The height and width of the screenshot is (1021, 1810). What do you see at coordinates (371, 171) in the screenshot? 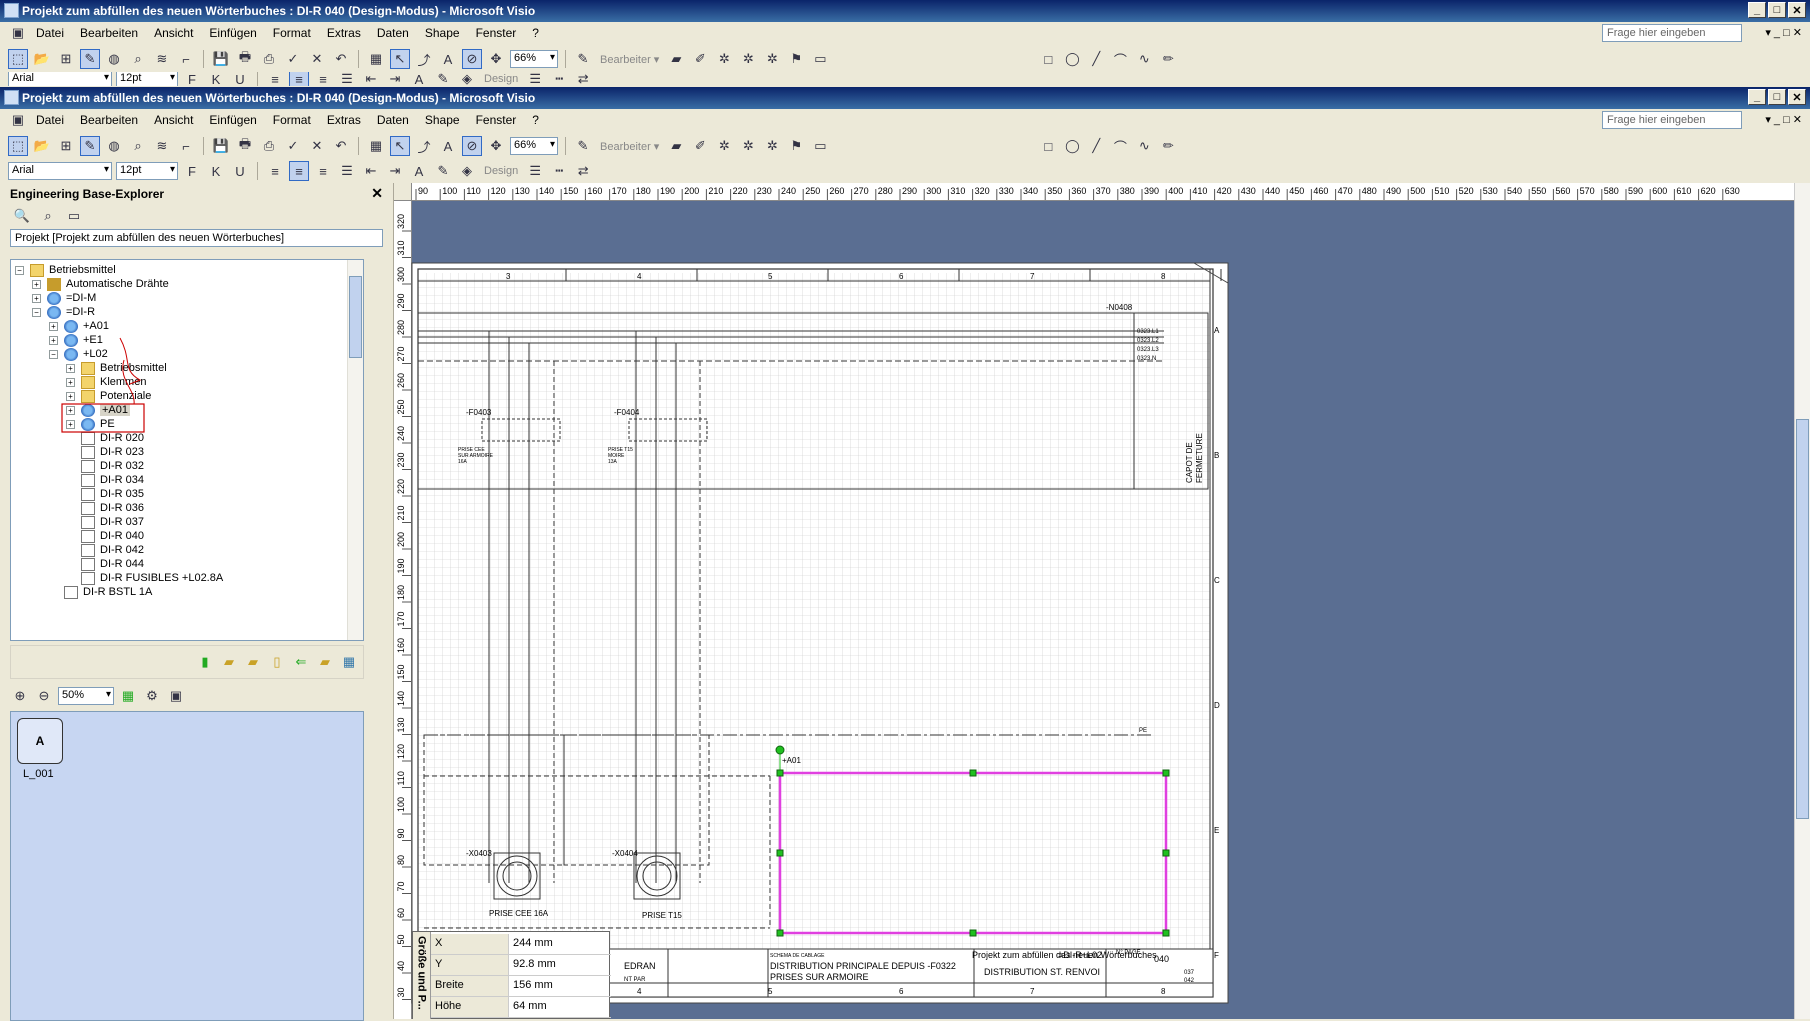
I see `doc-outdent-icon: ⇤` at bounding box center [371, 171].